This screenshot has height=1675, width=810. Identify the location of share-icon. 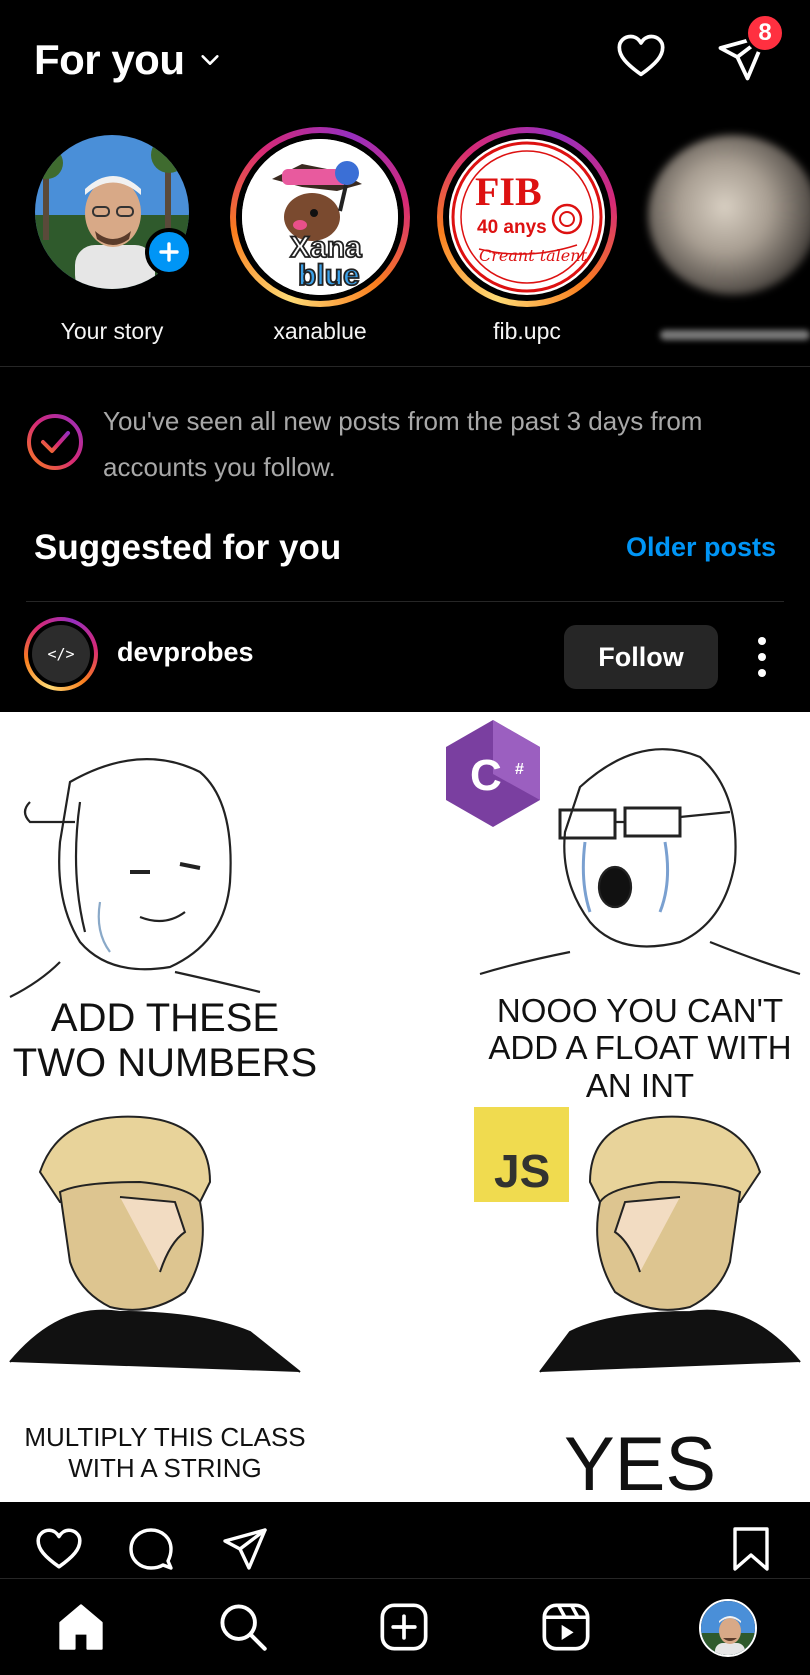
(245, 1549).